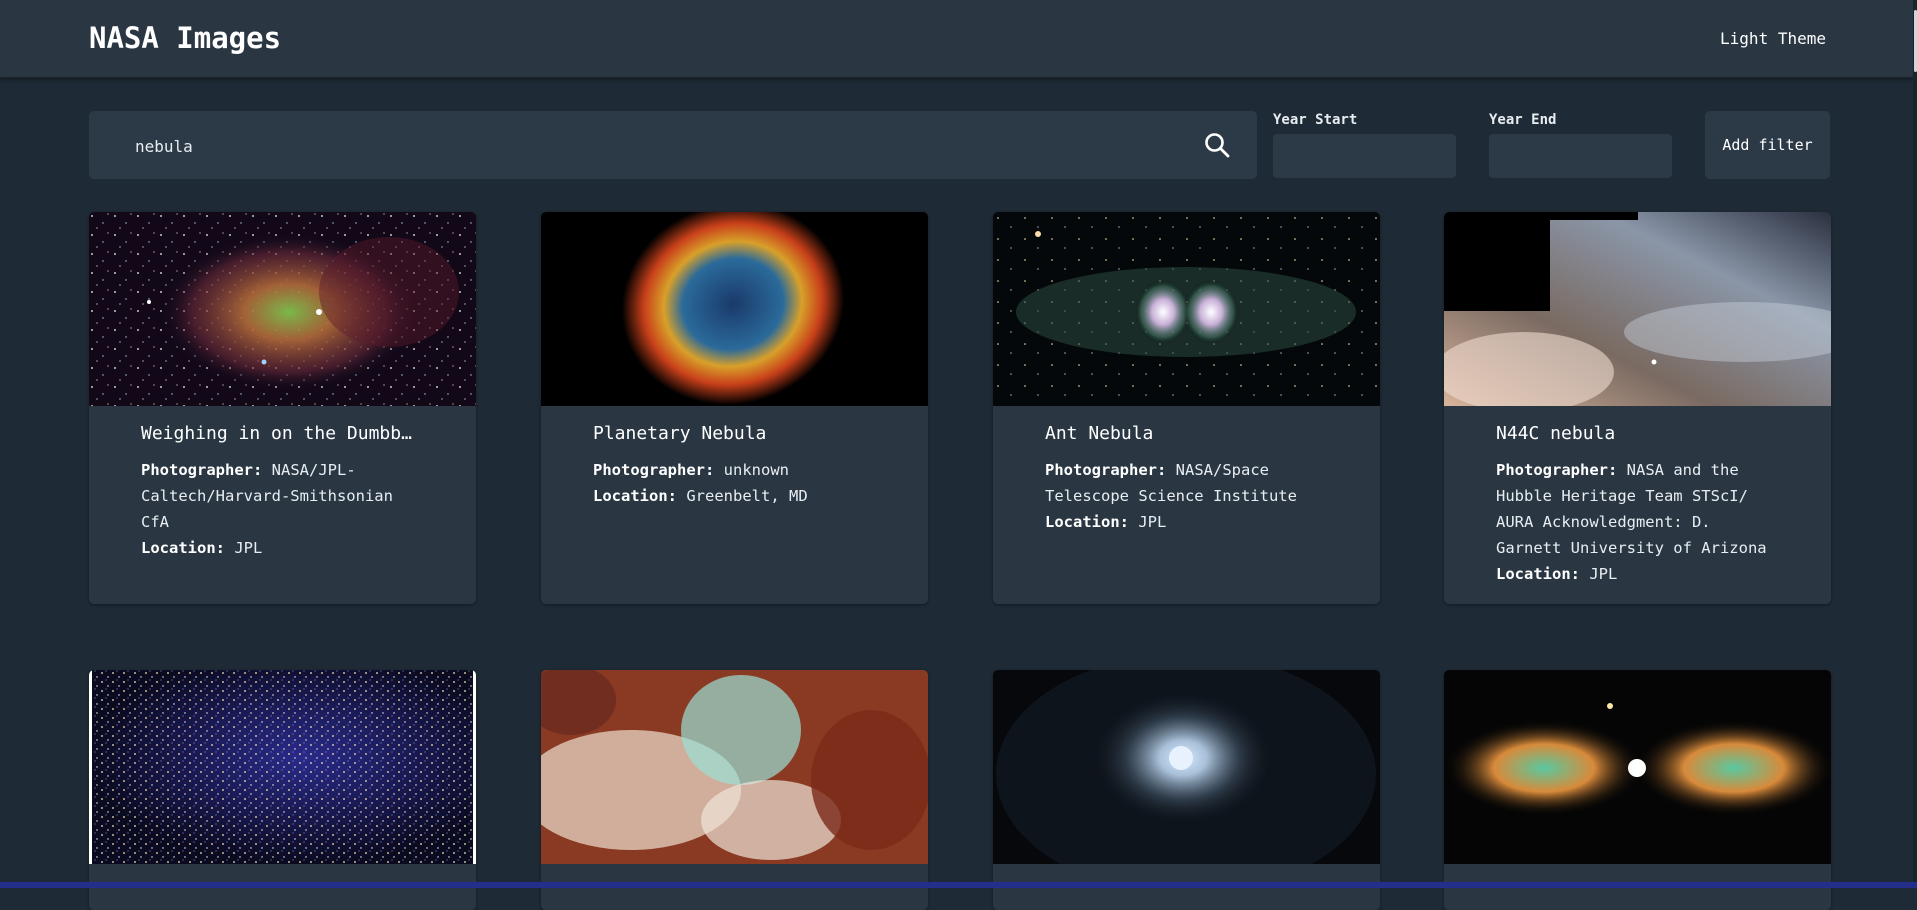 The height and width of the screenshot is (910, 1917). Describe the element at coordinates (1767, 145) in the screenshot. I see `add-filter-button: Add filter` at that location.